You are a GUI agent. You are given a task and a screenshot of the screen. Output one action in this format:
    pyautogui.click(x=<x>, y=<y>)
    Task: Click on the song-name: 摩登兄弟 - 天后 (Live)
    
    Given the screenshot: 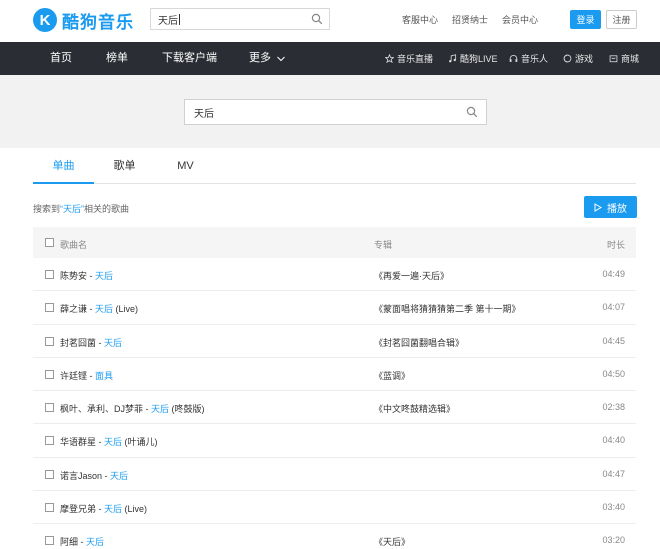 What is the action you would take?
    pyautogui.click(x=103, y=508)
    